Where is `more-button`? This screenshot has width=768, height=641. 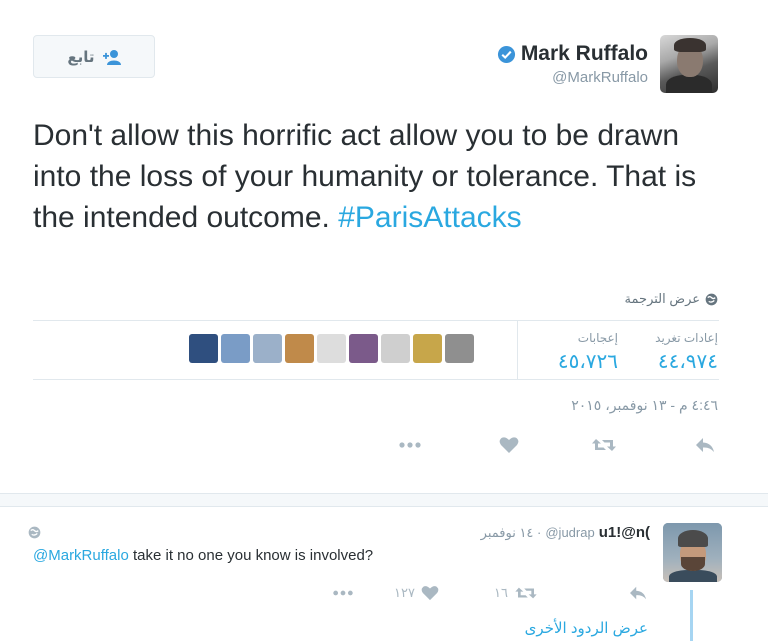
more-button is located at coordinates (410, 445).